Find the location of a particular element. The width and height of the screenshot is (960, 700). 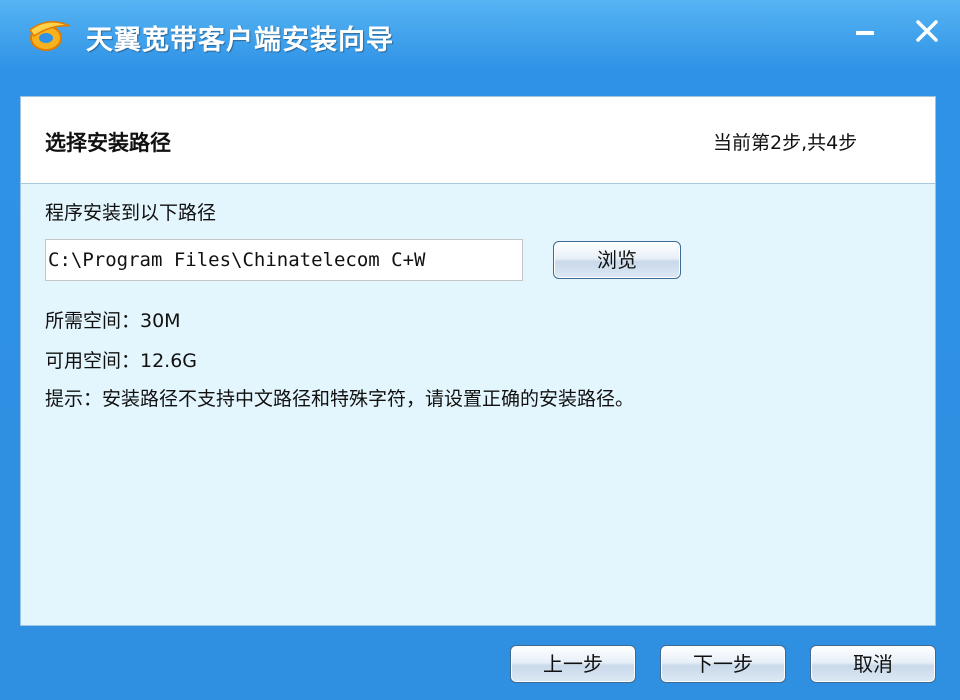

install-path-input is located at coordinates (284, 260).